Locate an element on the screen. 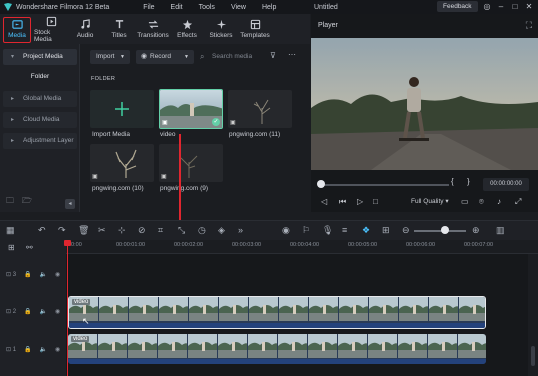 The image size is (538, 376). maximize-icon: □ is located at coordinates (515, 7).